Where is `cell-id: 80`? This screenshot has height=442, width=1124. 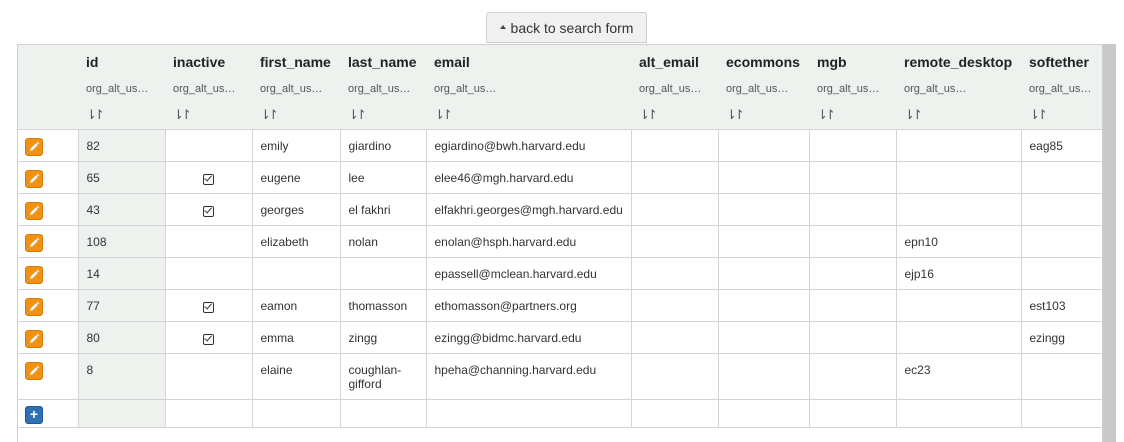
cell-id: 80 is located at coordinates (121, 337).